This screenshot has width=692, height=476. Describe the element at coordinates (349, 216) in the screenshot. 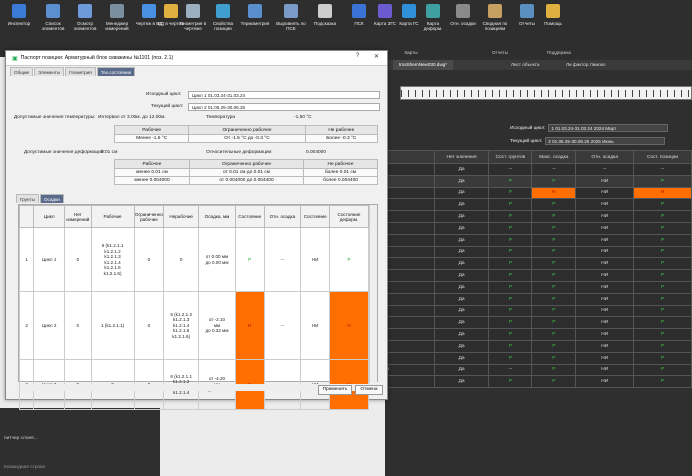

I see `inner-col-header: Состояние деформ.` at that location.